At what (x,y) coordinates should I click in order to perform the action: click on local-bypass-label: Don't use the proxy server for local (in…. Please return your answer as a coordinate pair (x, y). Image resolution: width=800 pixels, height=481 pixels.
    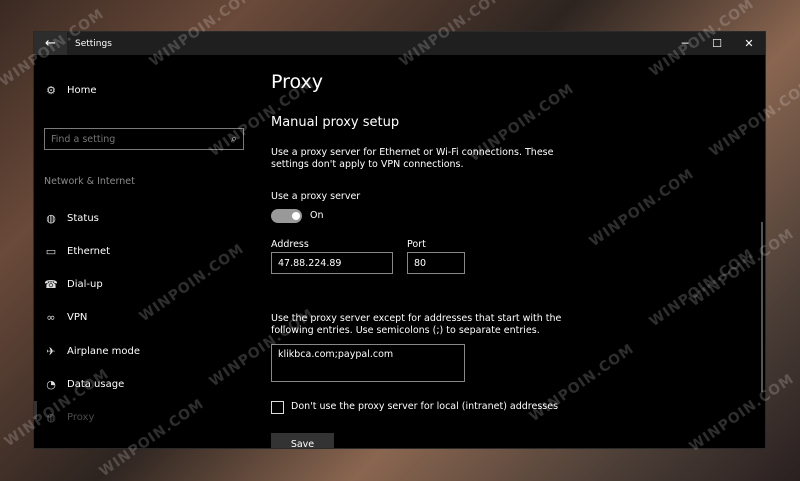
    Looking at the image, I should click on (425, 406).